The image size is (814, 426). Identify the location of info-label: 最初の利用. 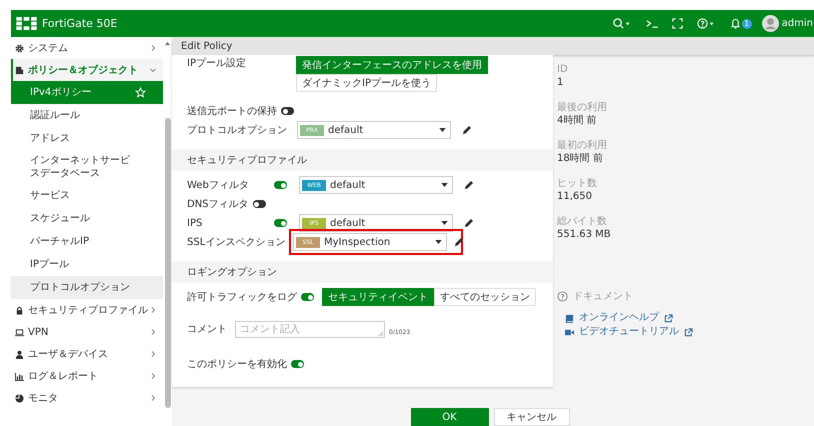
(582, 145).